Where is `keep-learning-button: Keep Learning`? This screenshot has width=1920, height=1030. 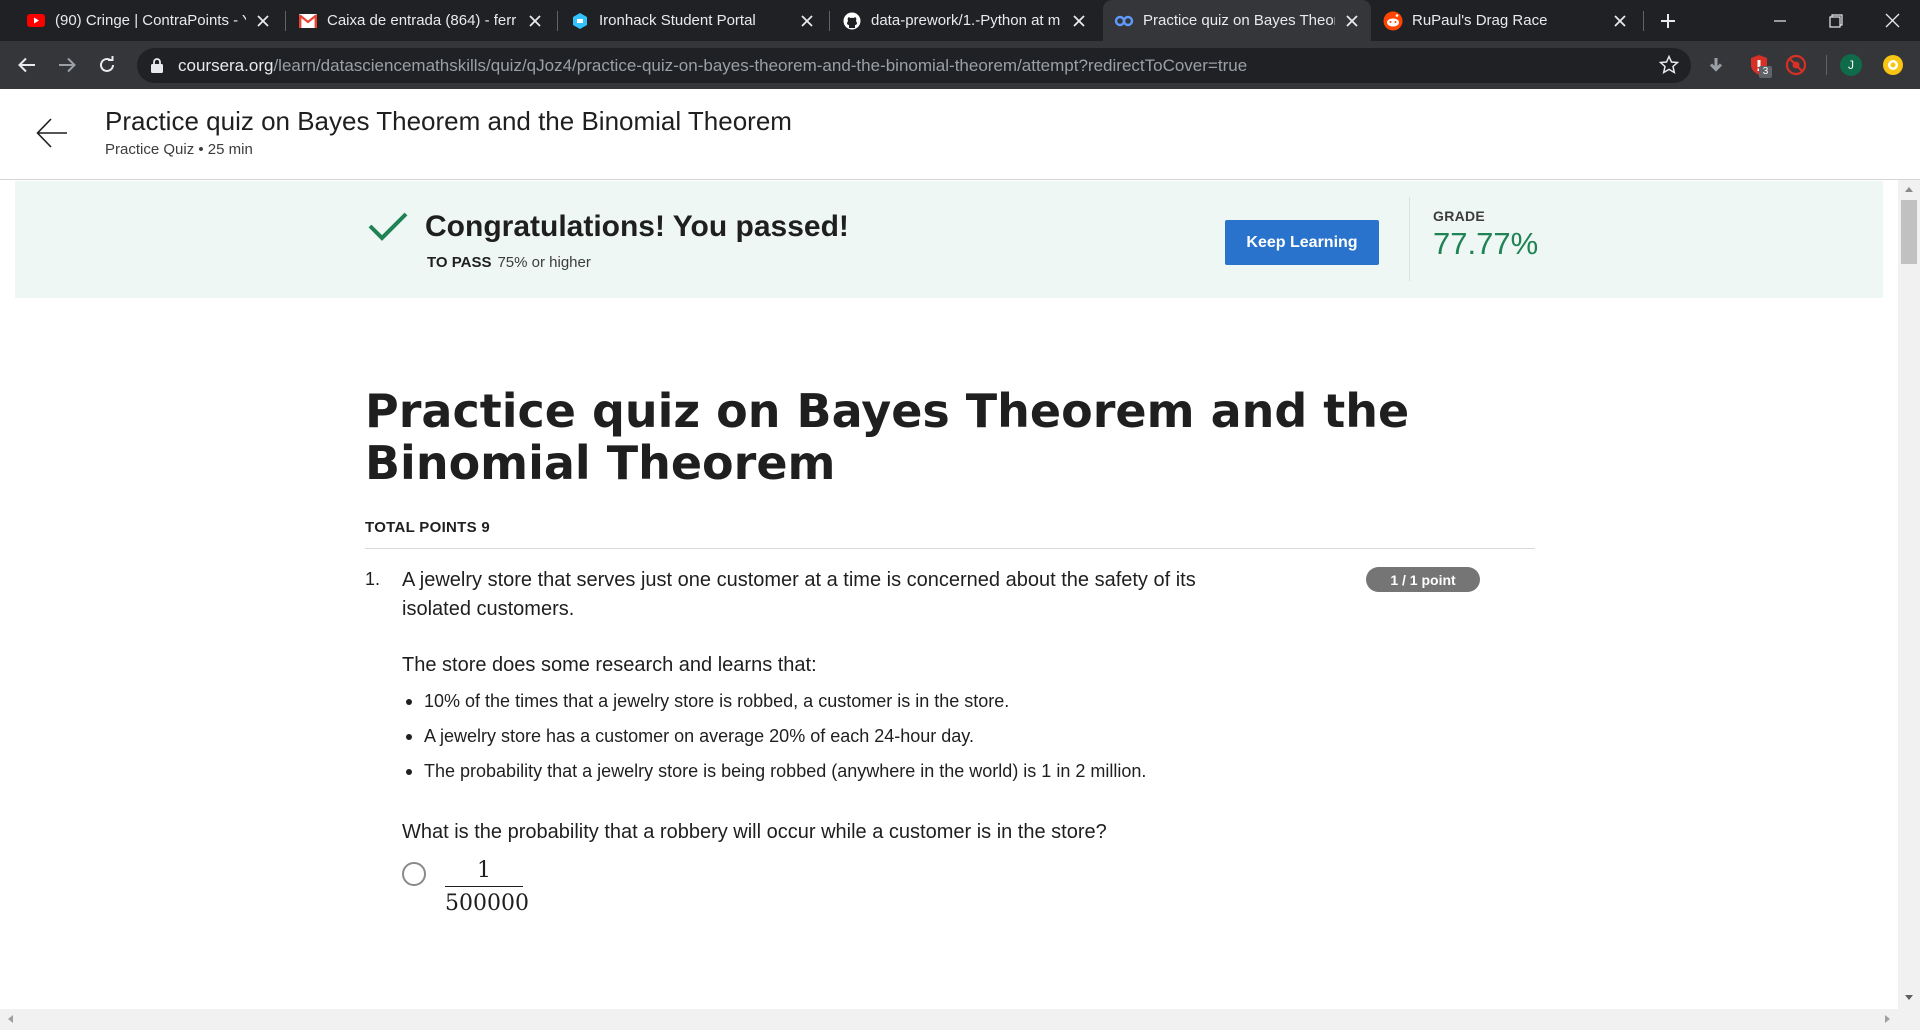 keep-learning-button: Keep Learning is located at coordinates (1302, 242).